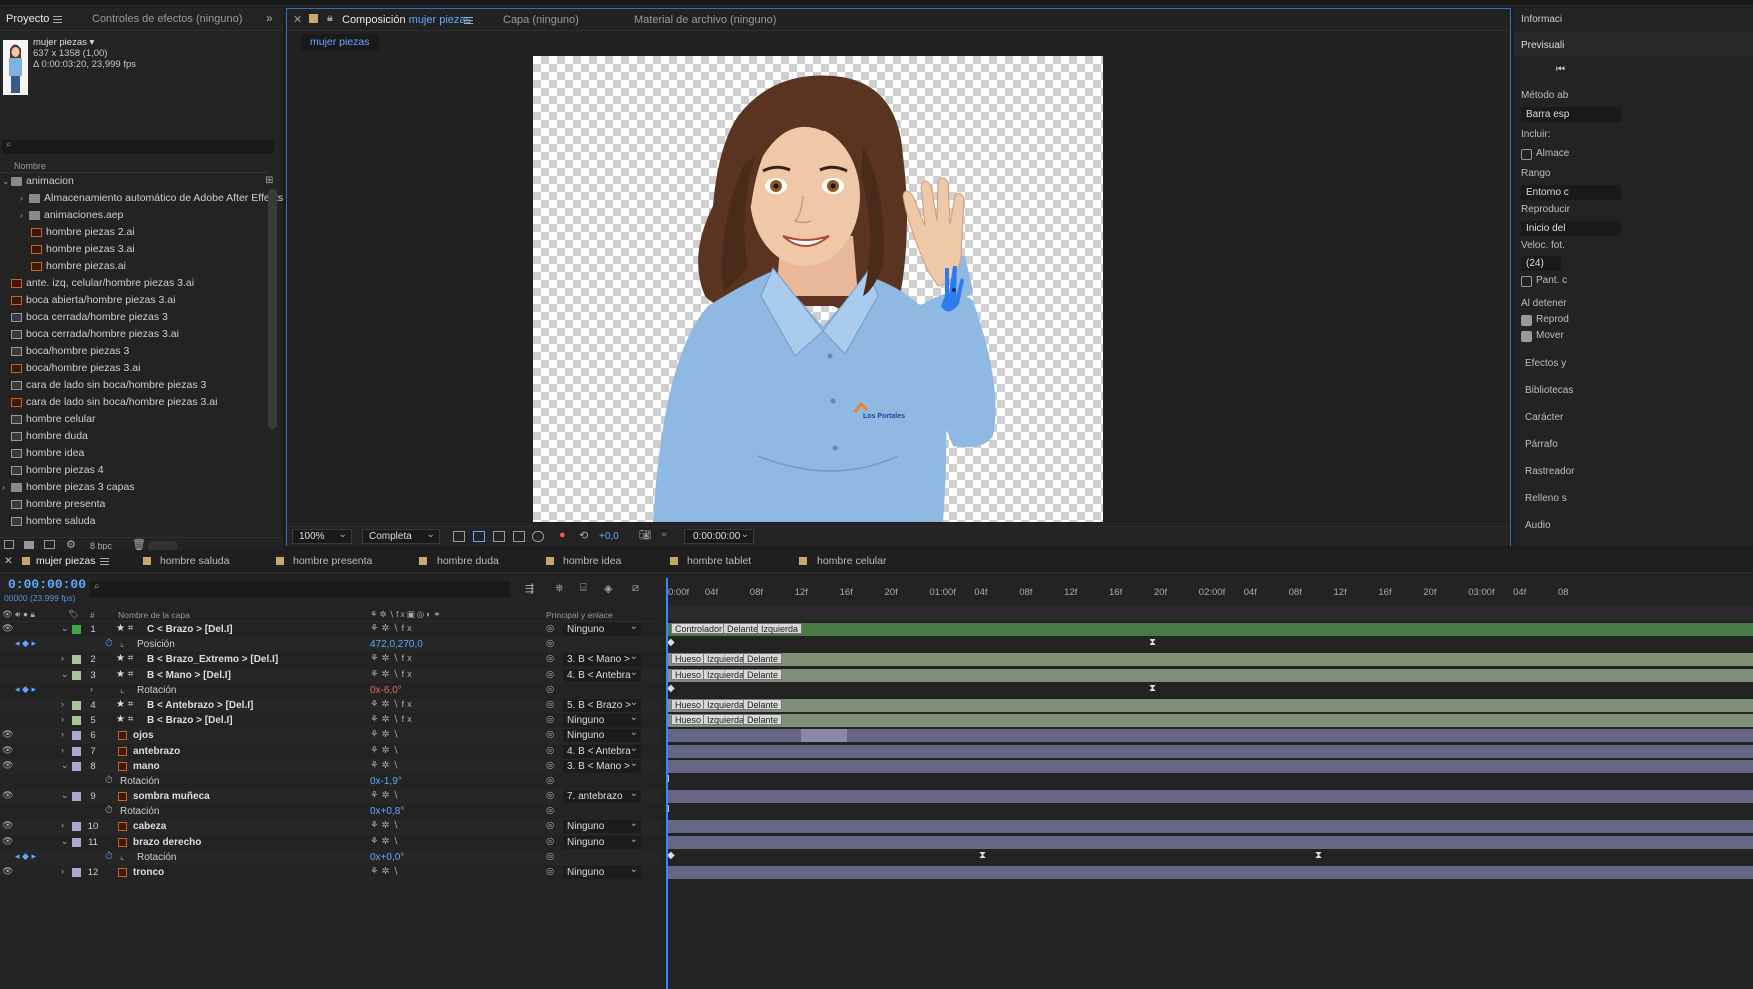 Image resolution: width=1753 pixels, height=989 pixels. Describe the element at coordinates (154, 615) in the screenshot. I see `layer-name-column-header: Nombre de la capa` at that location.